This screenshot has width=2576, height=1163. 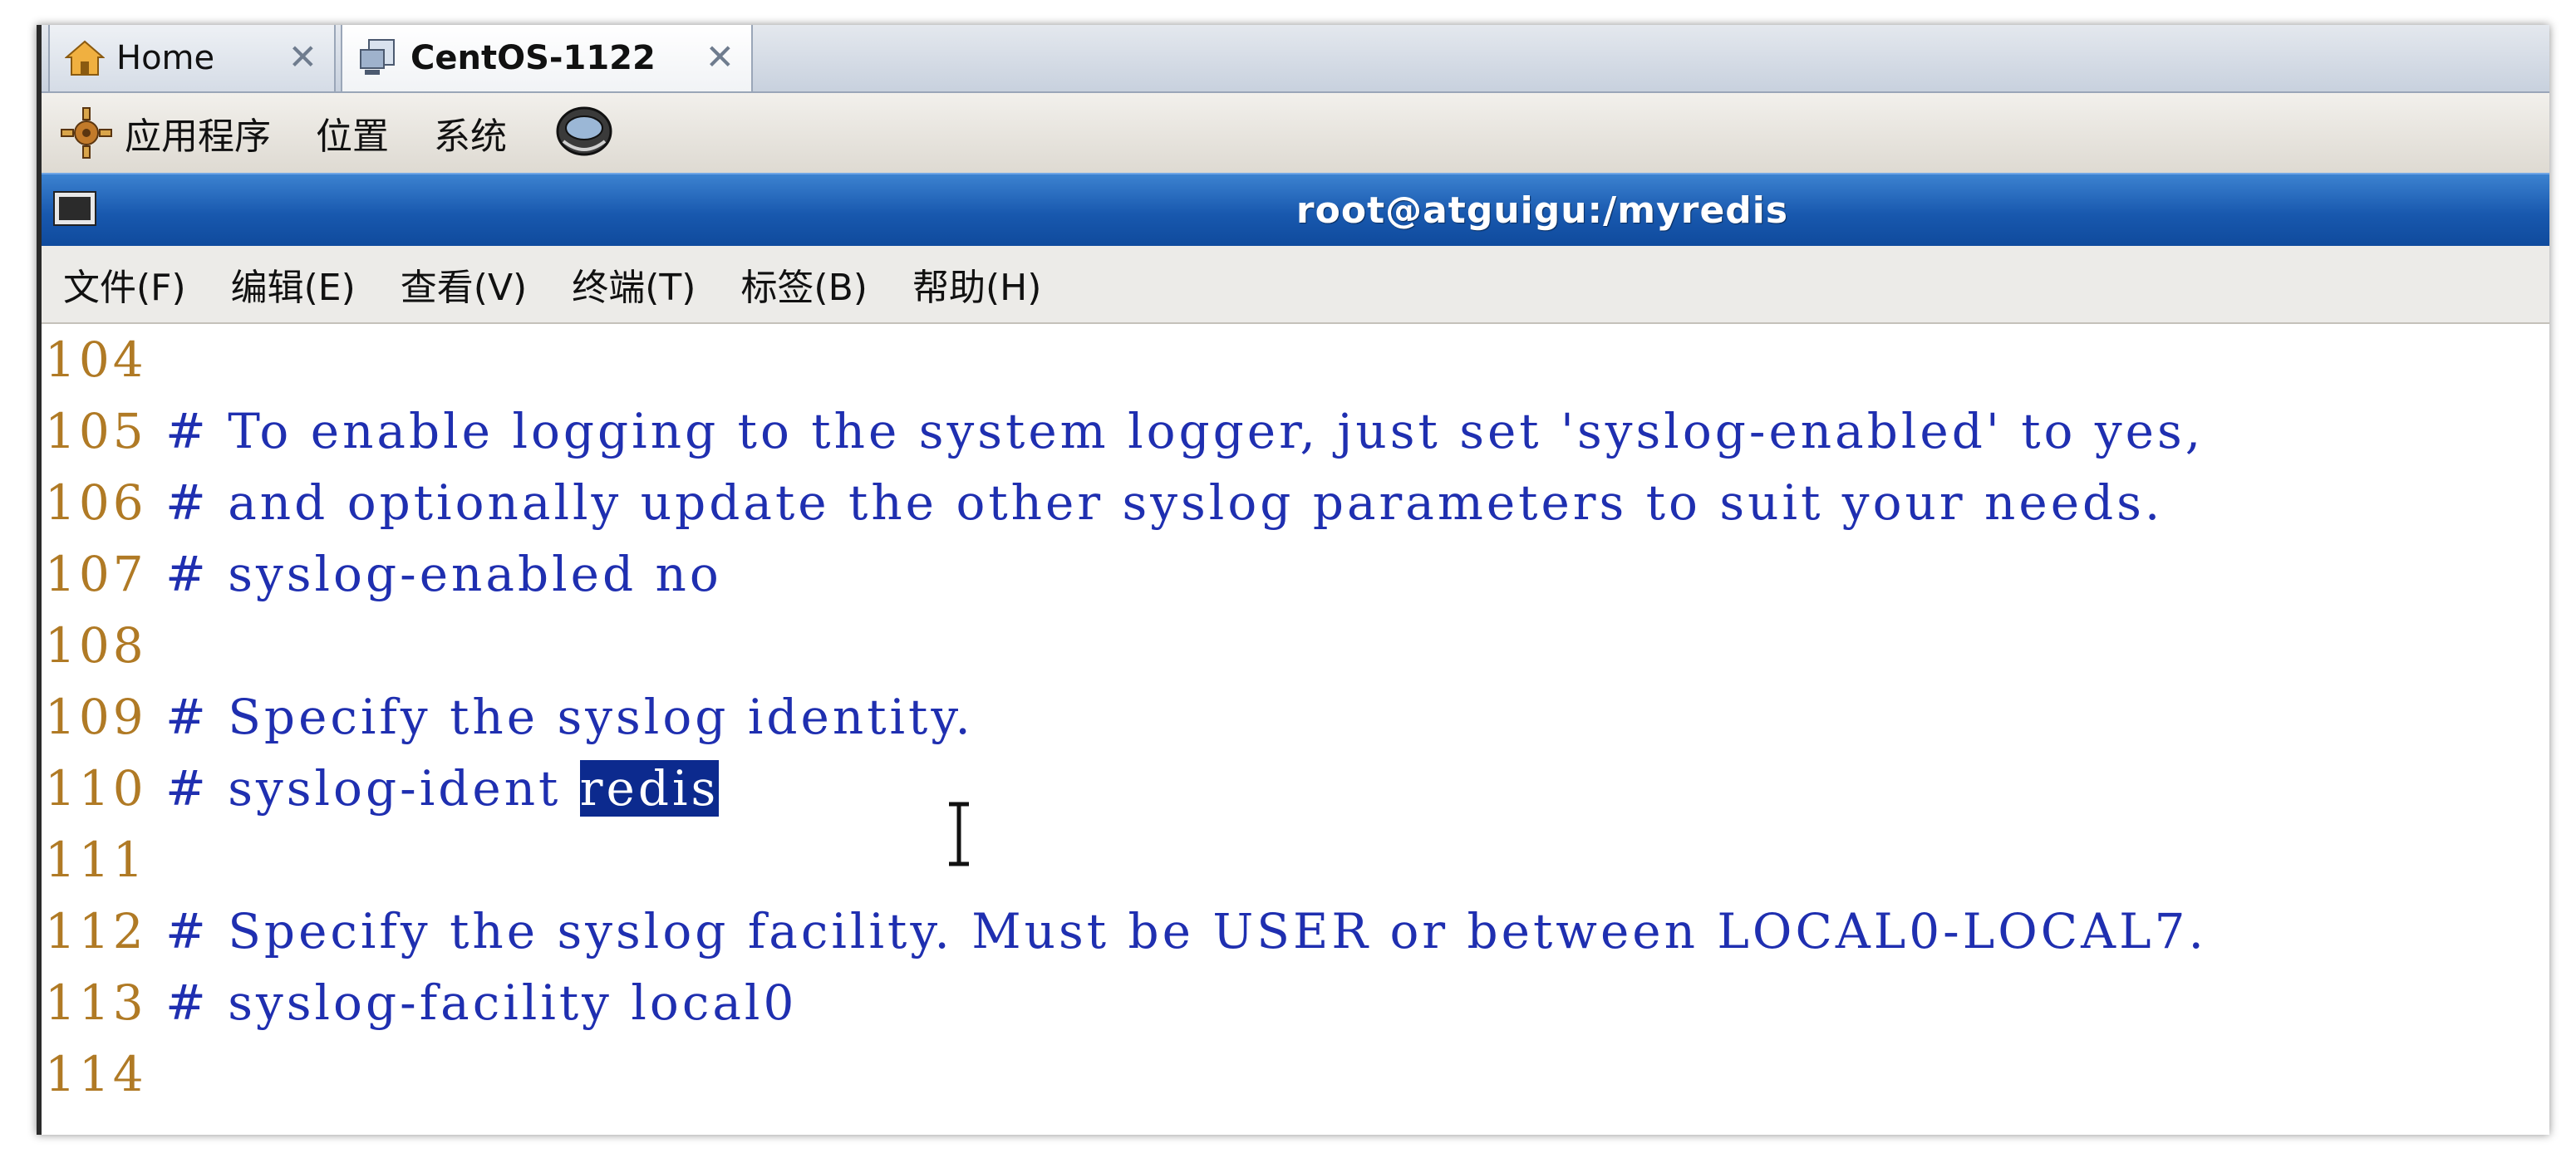 I want to click on tab-home: Home ✕, so click(x=192, y=58).